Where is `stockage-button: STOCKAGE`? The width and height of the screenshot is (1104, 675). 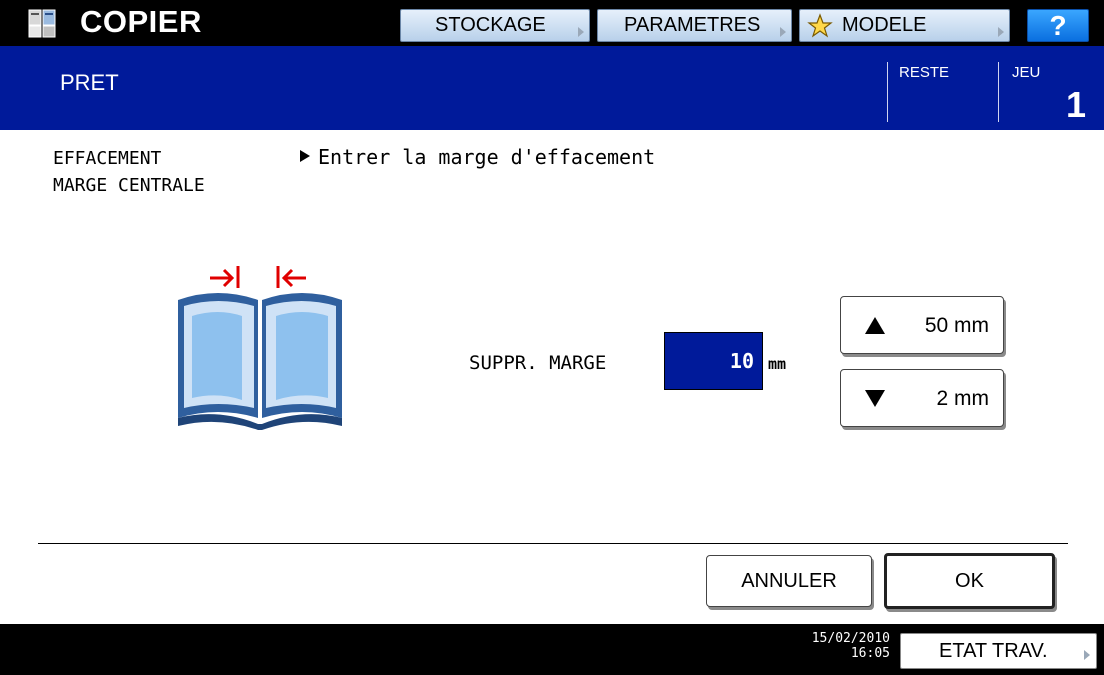
stockage-button: STOCKAGE is located at coordinates (495, 25).